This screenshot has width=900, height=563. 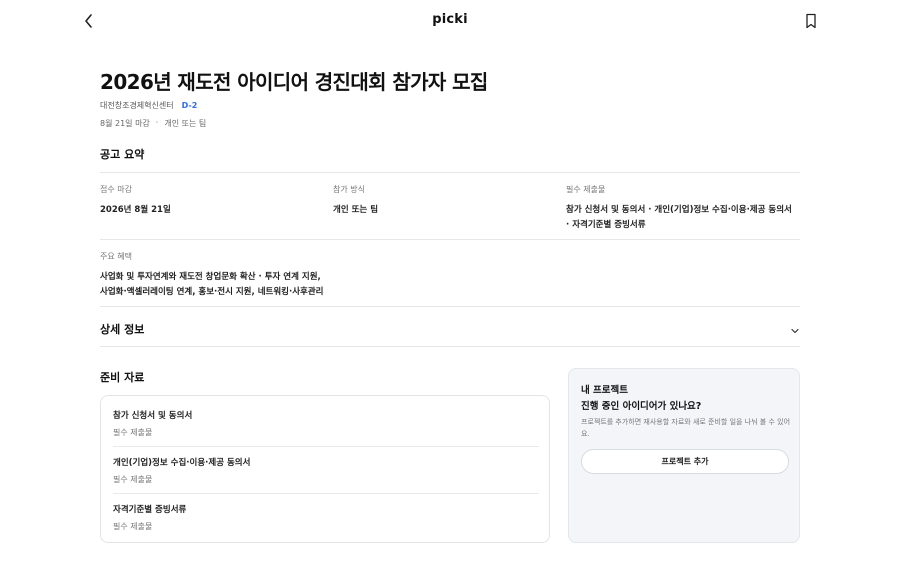 I want to click on list-item: 개인(기업)정보 수집·이용·제공 동의서 필수 제출물, so click(x=326, y=470).